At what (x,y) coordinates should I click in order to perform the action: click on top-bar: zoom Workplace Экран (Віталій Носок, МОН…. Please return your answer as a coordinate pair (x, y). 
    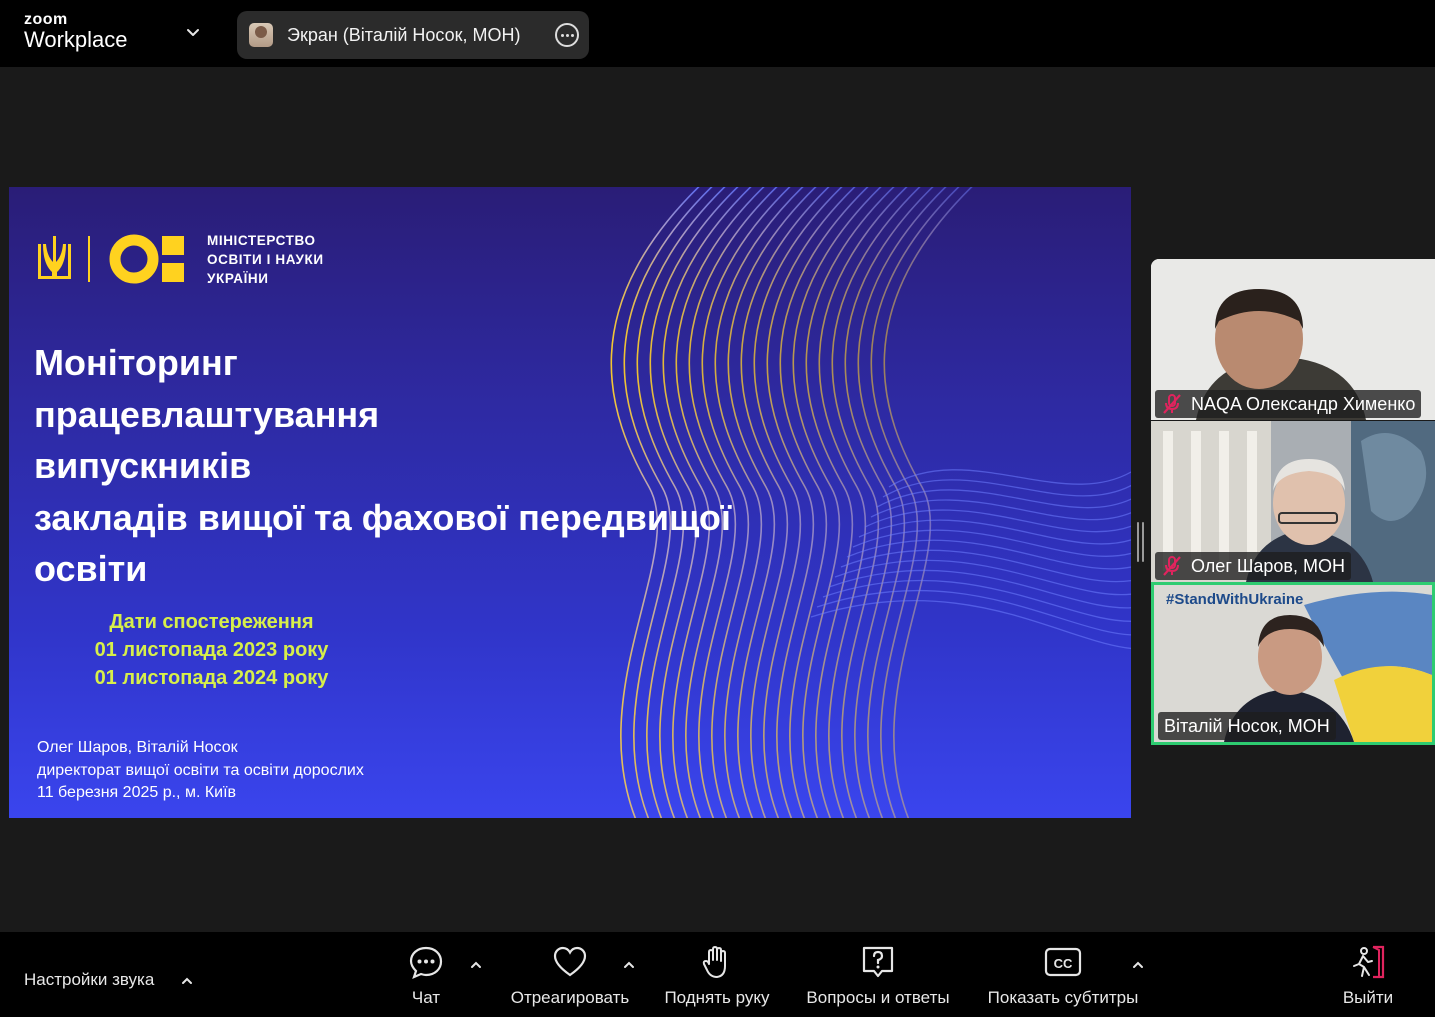
    Looking at the image, I should click on (717, 33).